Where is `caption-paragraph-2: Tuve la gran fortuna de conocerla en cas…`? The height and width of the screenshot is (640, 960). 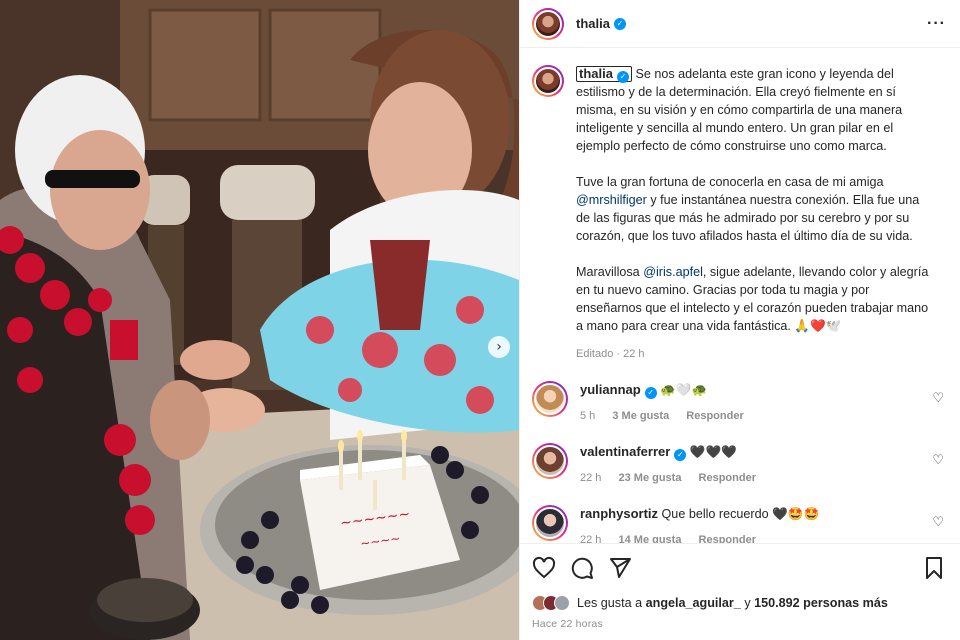 caption-paragraph-2: Tuve la gran fortuna de conocerla en cas… is located at coordinates (756, 209).